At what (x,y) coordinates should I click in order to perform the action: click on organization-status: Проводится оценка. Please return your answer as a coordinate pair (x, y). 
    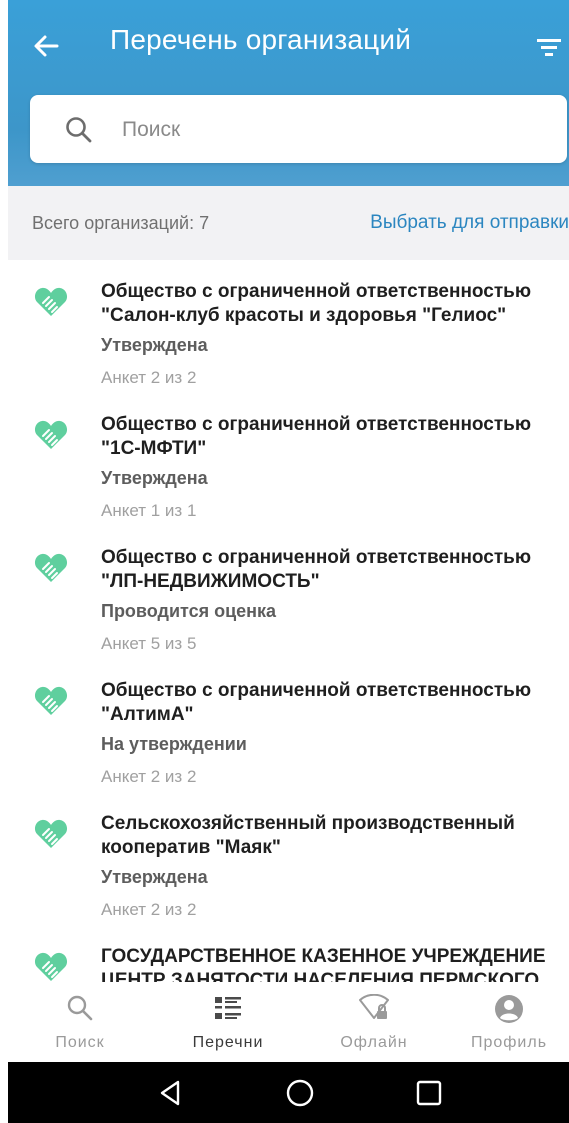
    Looking at the image, I should click on (189, 611).